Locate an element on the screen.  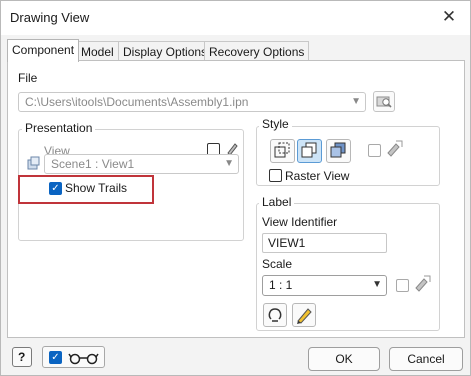
tab-recovery-options: Recovery Options is located at coordinates (257, 51).